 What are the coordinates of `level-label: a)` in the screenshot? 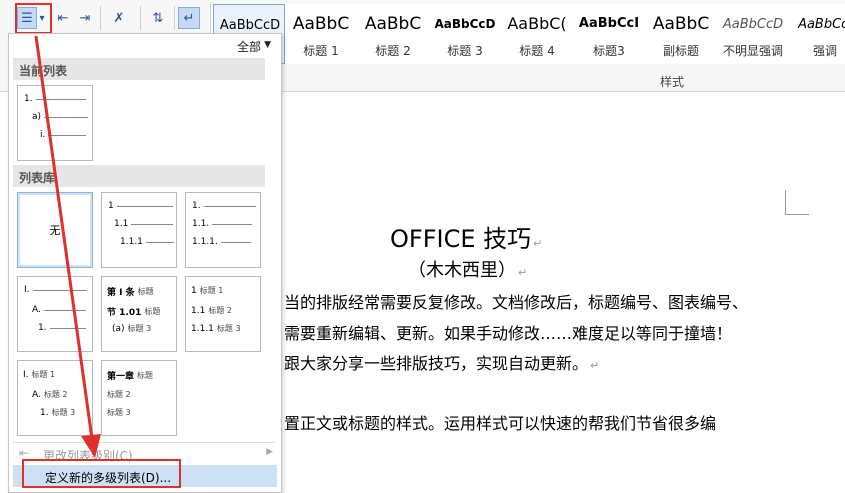 It's located at (37, 117).